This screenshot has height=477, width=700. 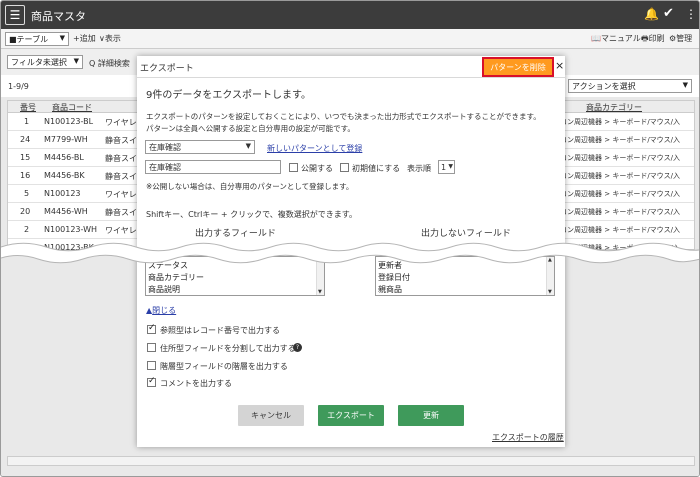 What do you see at coordinates (297, 347) in the screenshot?
I see `help-icon: ?` at bounding box center [297, 347].